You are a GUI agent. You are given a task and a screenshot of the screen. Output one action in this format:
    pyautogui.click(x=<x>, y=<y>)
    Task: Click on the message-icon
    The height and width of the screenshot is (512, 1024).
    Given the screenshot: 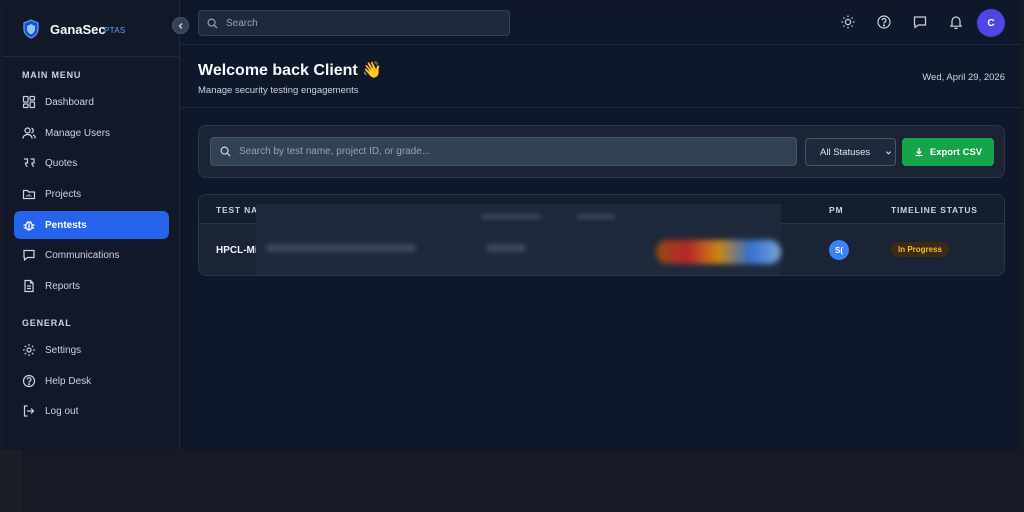 What is the action you would take?
    pyautogui.click(x=920, y=22)
    